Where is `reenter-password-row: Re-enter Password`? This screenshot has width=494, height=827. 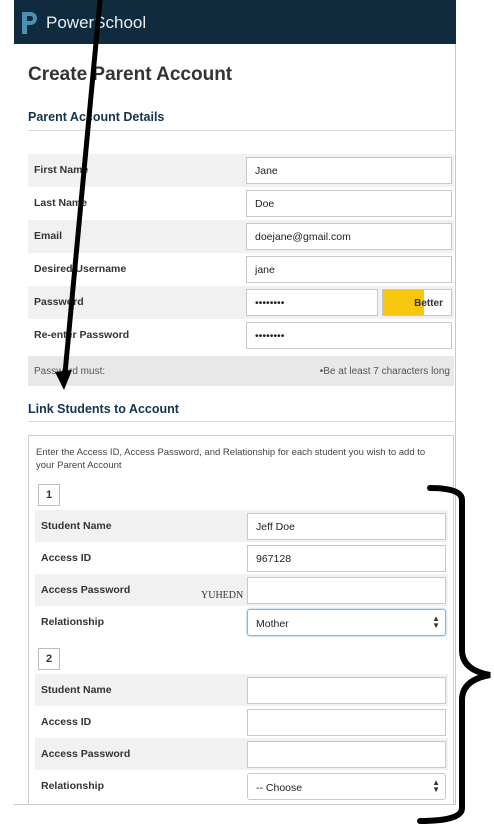
reenter-password-row: Re-enter Password is located at coordinates (241, 335).